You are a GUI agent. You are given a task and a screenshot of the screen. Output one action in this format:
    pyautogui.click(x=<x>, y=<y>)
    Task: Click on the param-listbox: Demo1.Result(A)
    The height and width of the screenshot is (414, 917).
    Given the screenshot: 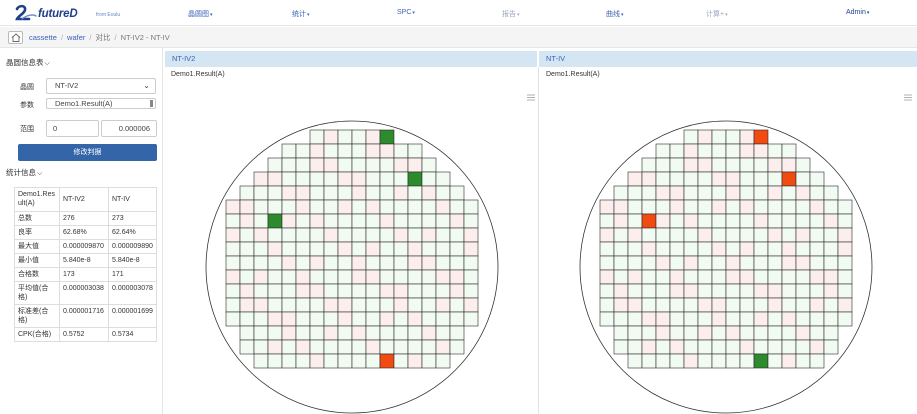 What is the action you would take?
    pyautogui.click(x=101, y=103)
    